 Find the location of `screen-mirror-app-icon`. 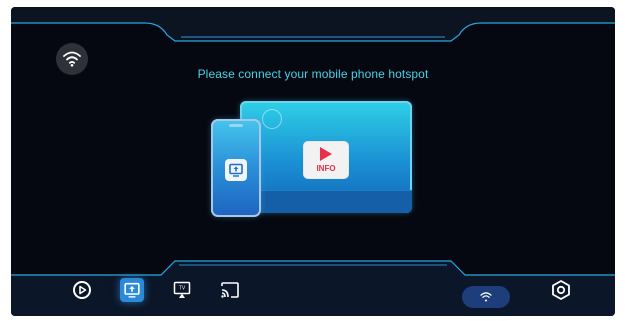

screen-mirror-app-icon is located at coordinates (236, 170).